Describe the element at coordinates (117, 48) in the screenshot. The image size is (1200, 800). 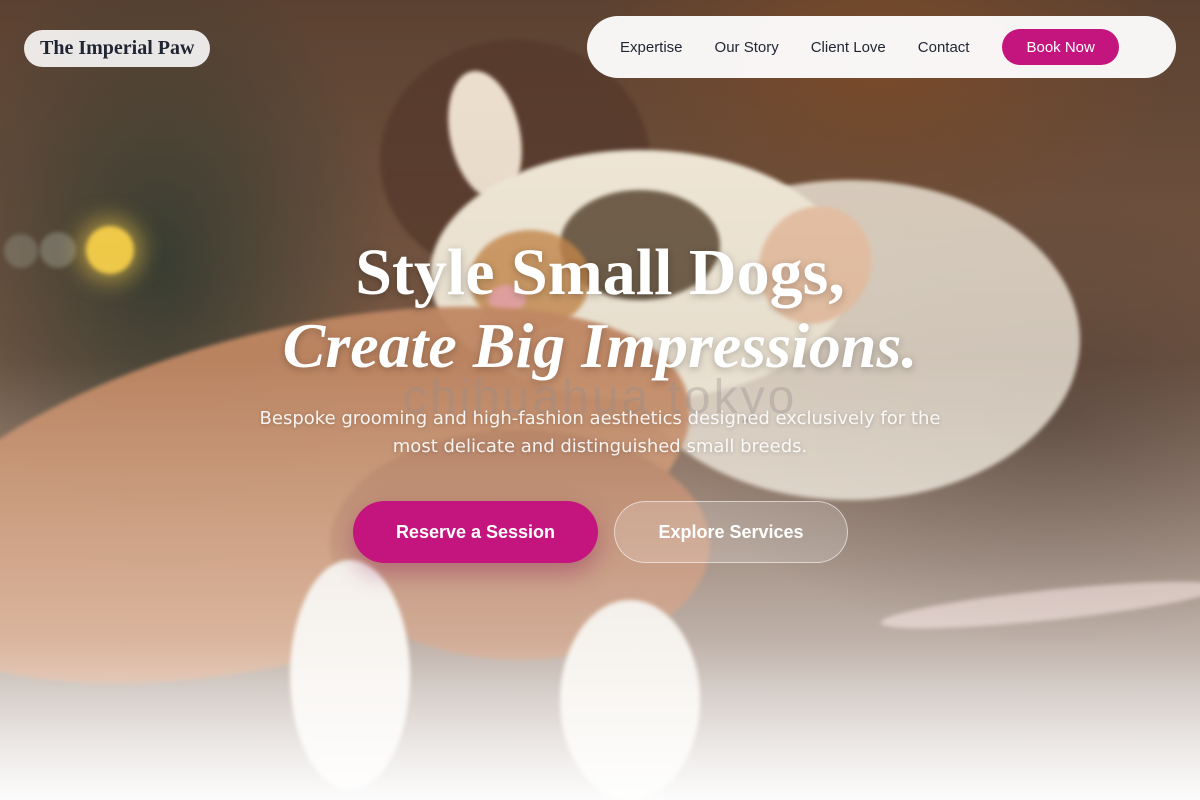
I see `brand-logo: The Imperial Paw` at that location.